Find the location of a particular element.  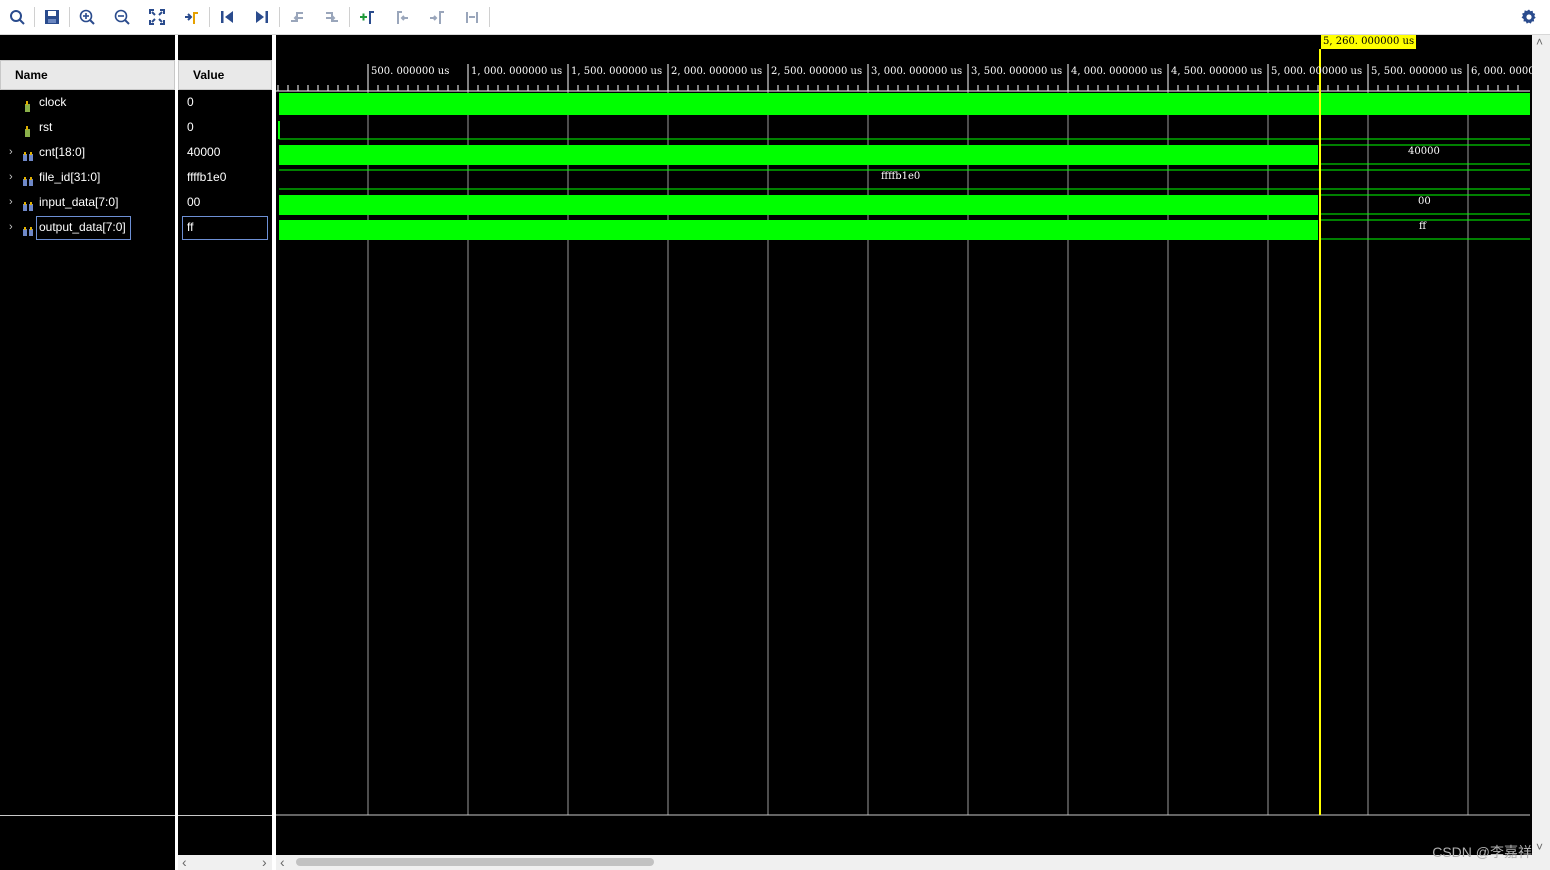

next-marker-icon is located at coordinates (437, 17).